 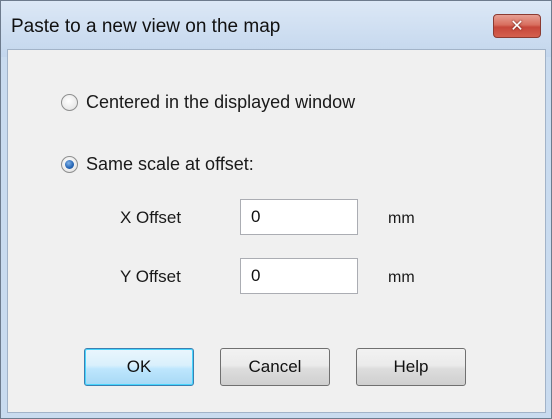 I want to click on y-offset-label: Y Offset, so click(x=150, y=276).